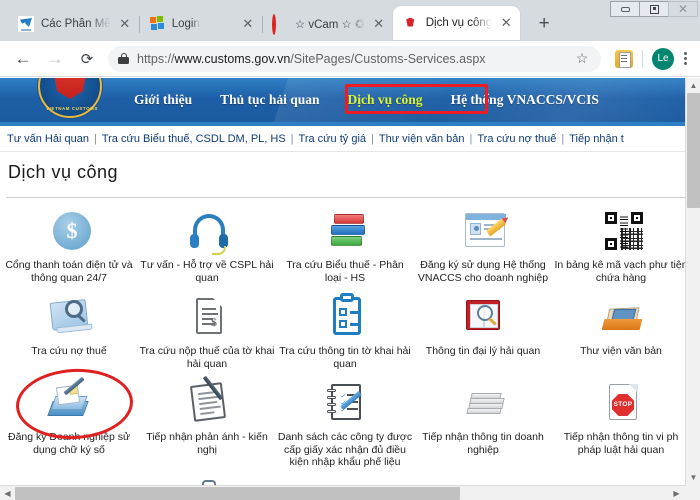  What do you see at coordinates (332, 139) in the screenshot?
I see `subnav-item-tra-cuu-ty-gia: Tra cứu tỷ giá` at bounding box center [332, 139].